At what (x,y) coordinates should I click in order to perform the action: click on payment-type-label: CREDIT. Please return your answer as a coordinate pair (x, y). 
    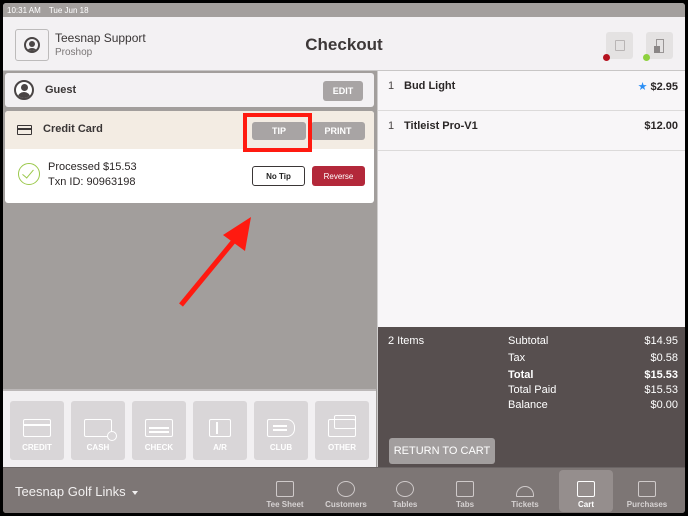
    Looking at the image, I should click on (37, 447).